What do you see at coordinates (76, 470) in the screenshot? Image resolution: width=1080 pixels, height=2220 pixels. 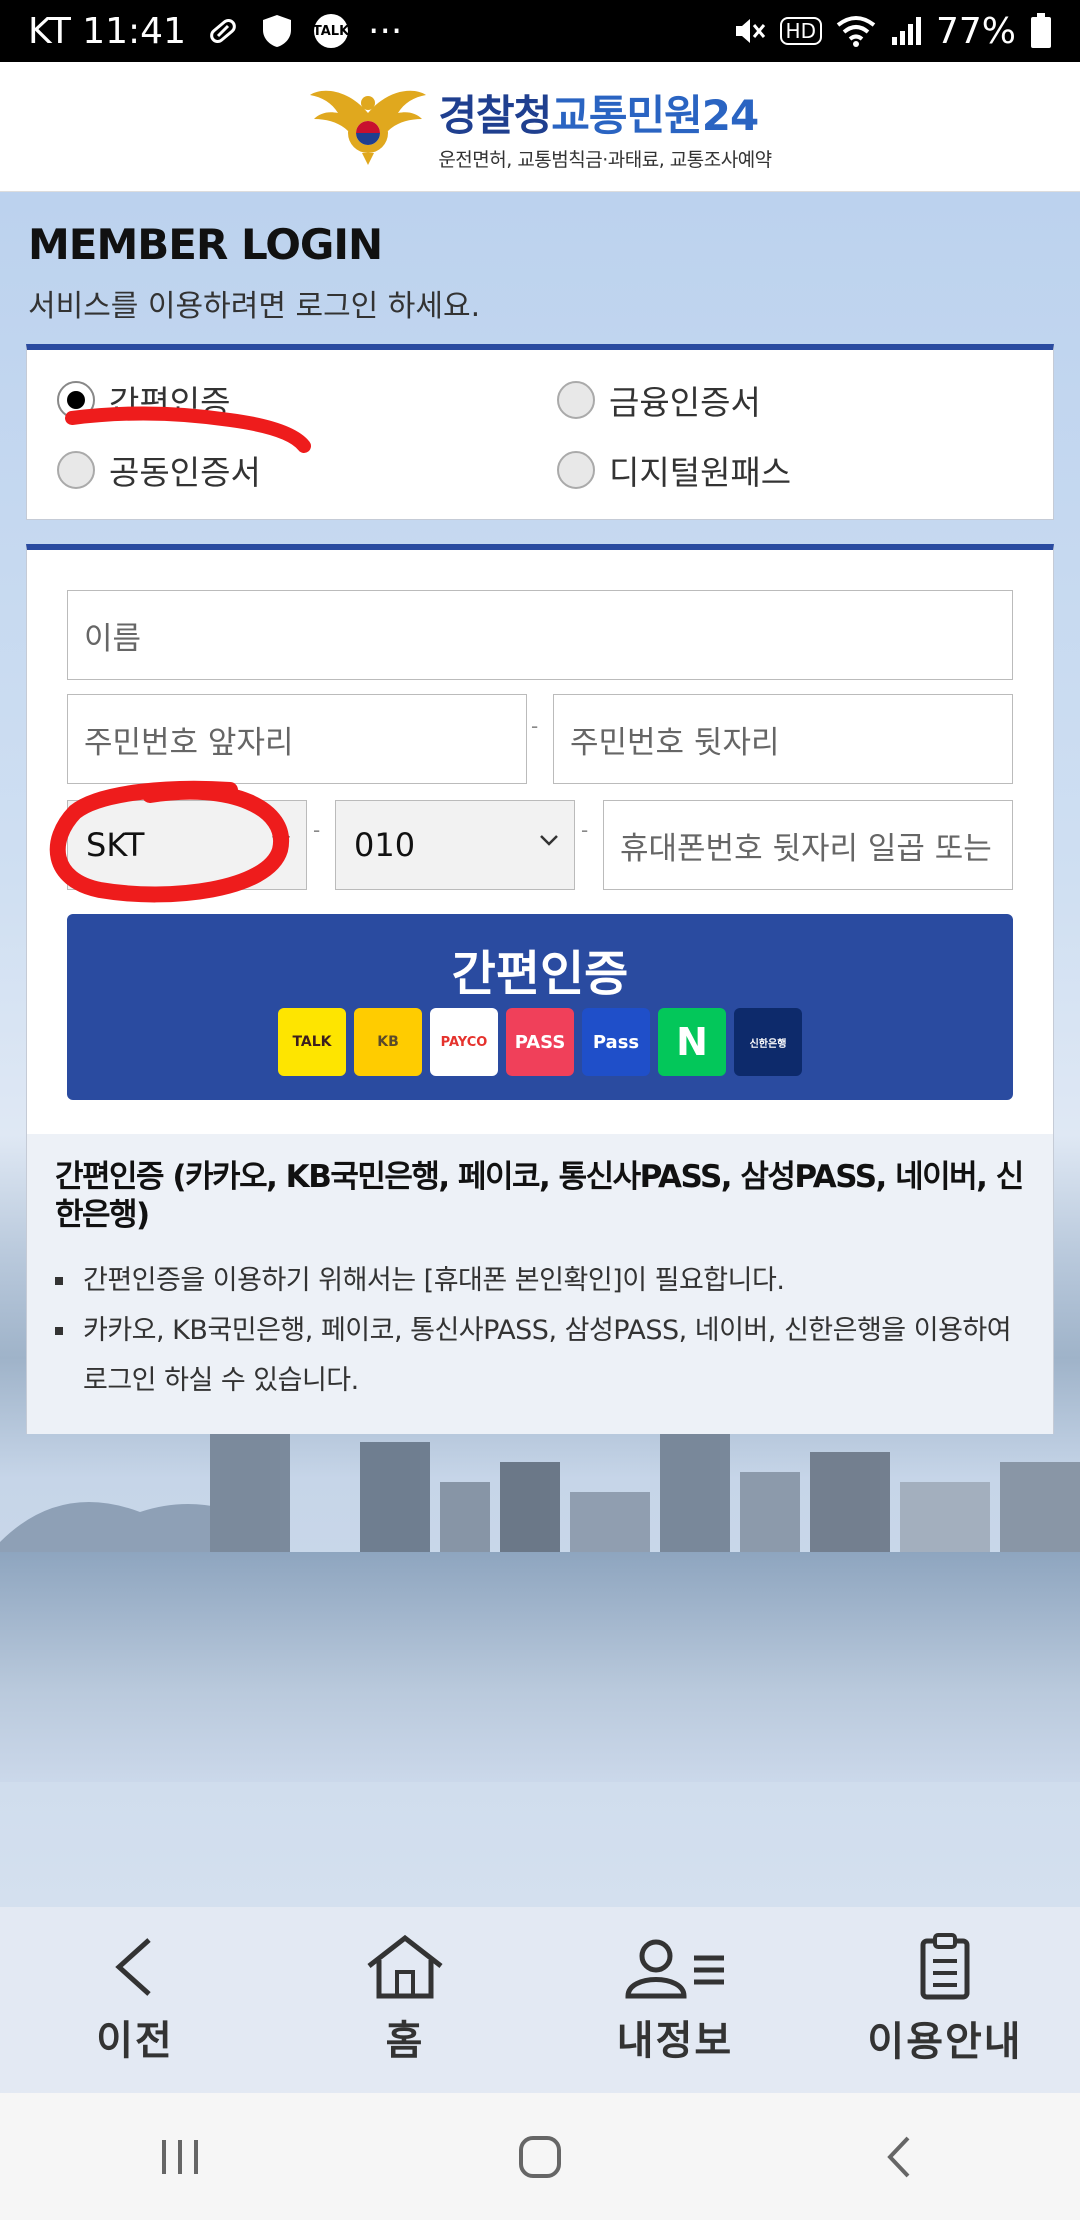 I see `radio-joint-cert` at bounding box center [76, 470].